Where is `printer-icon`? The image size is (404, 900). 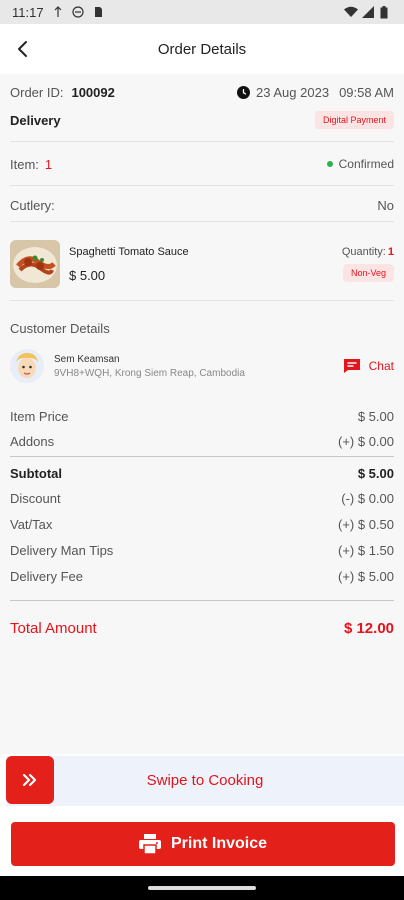 printer-icon is located at coordinates (149, 844).